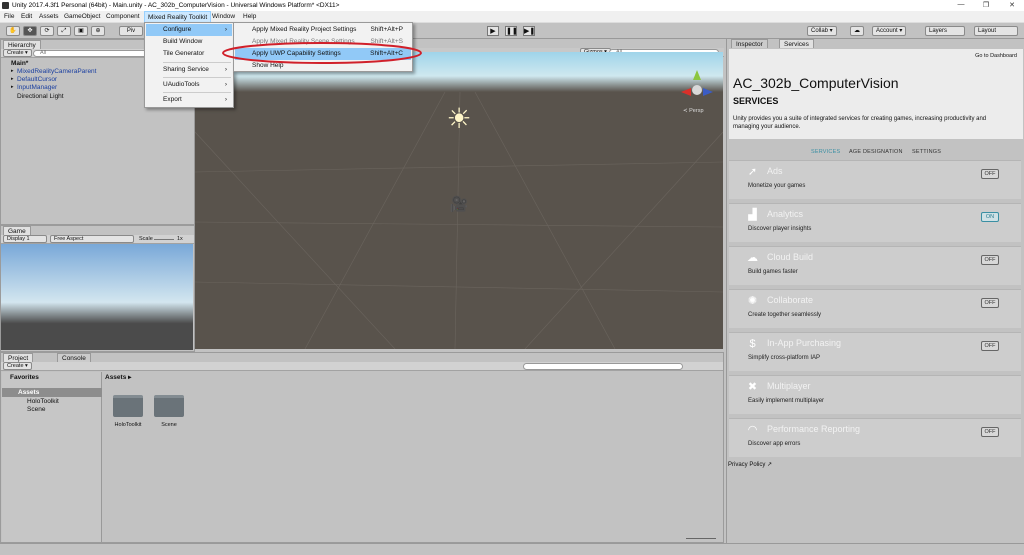  I want to click on maximize-button: ❐, so click(986, 5).